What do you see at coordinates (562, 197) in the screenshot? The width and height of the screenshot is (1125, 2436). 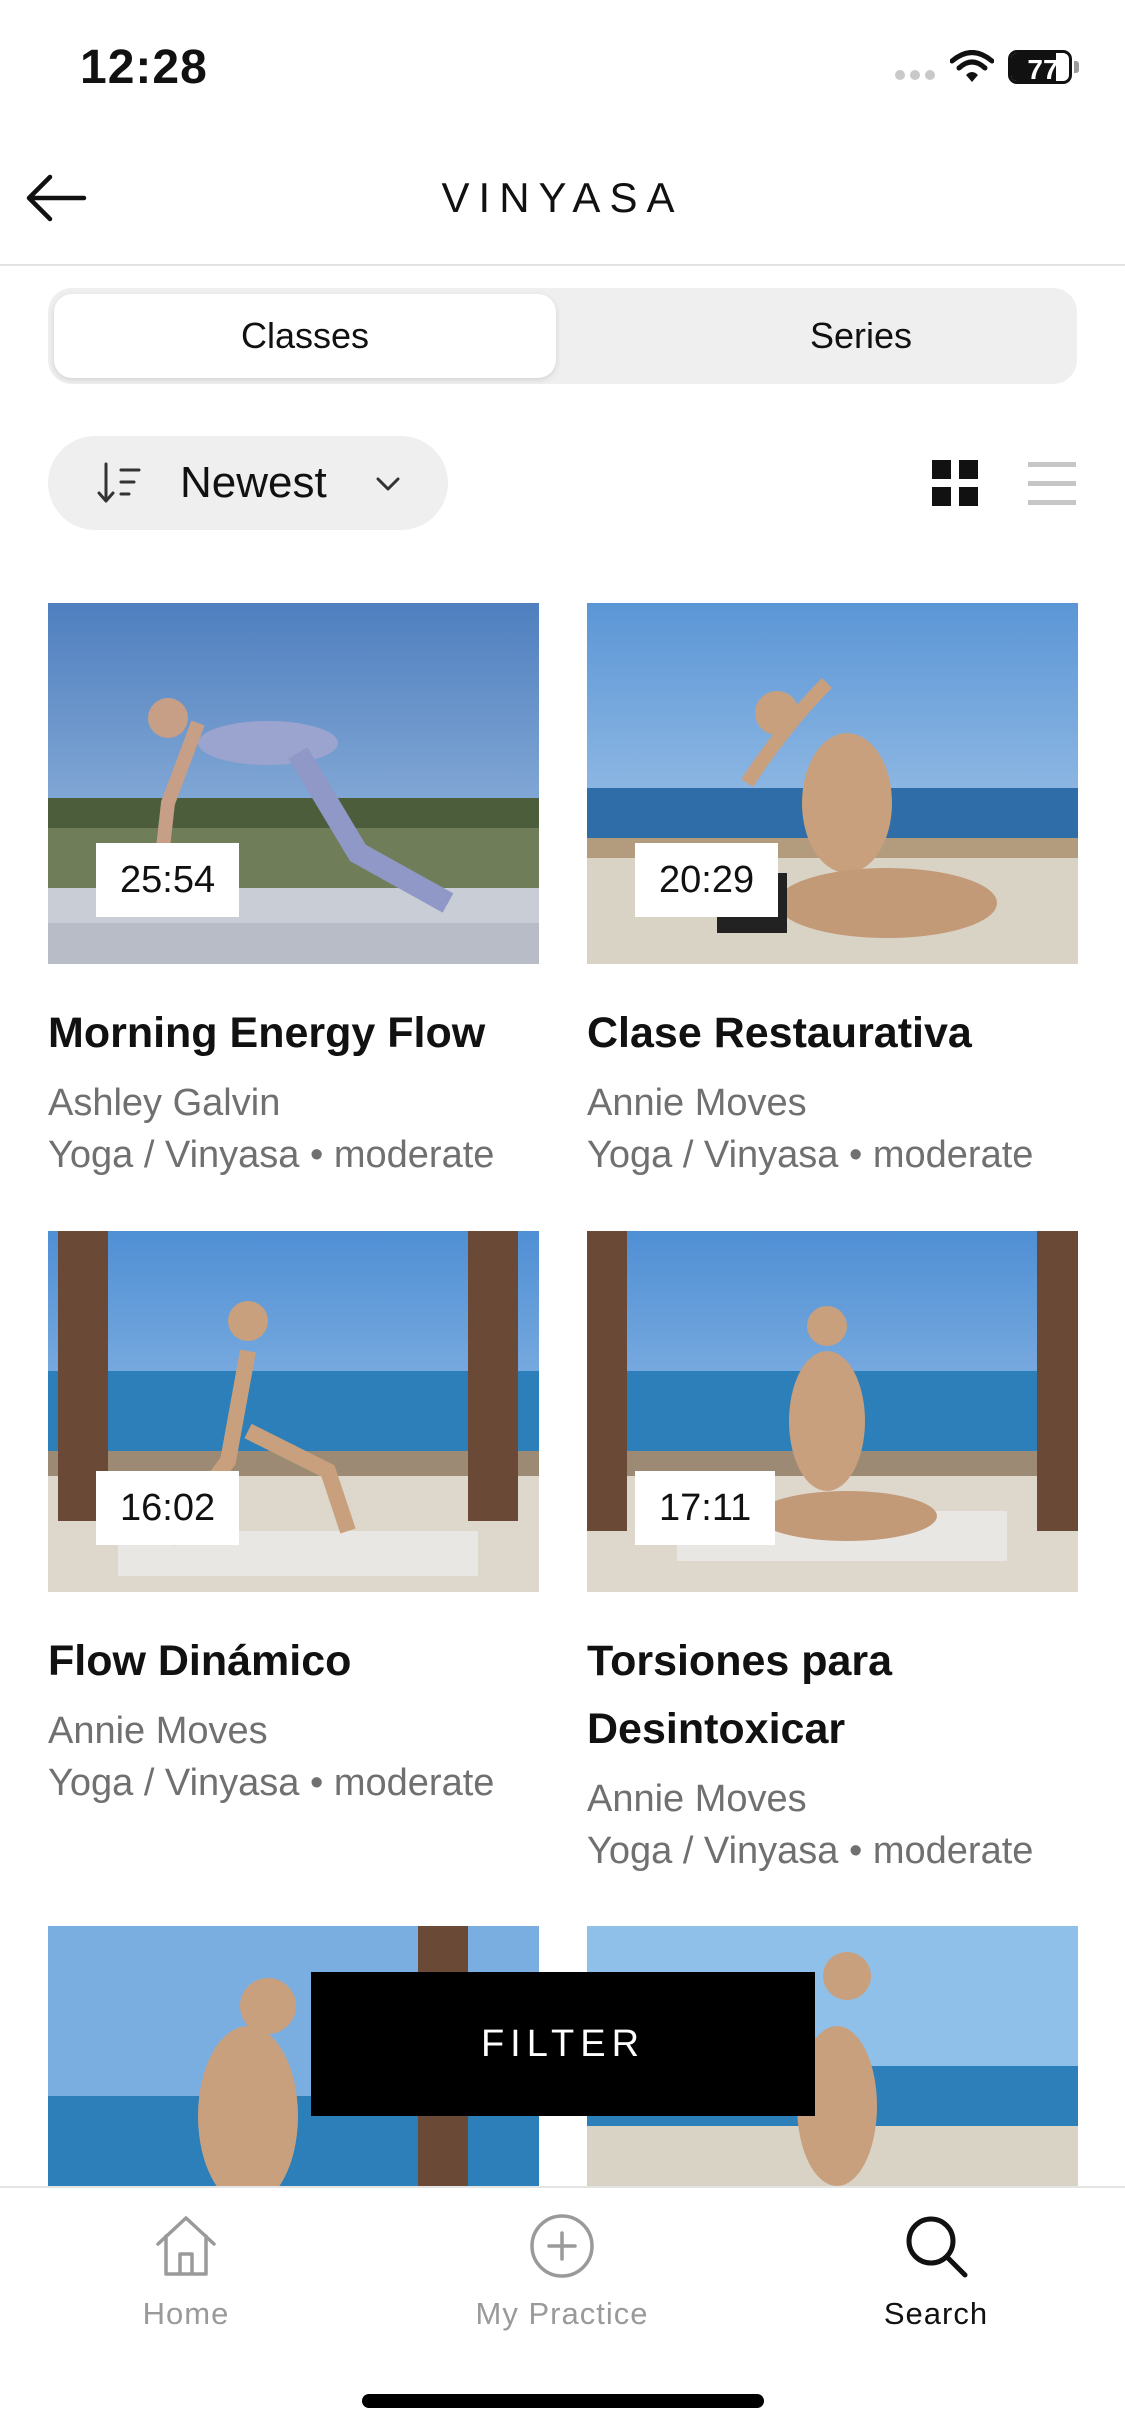 I see `page-title: VINYASA` at bounding box center [562, 197].